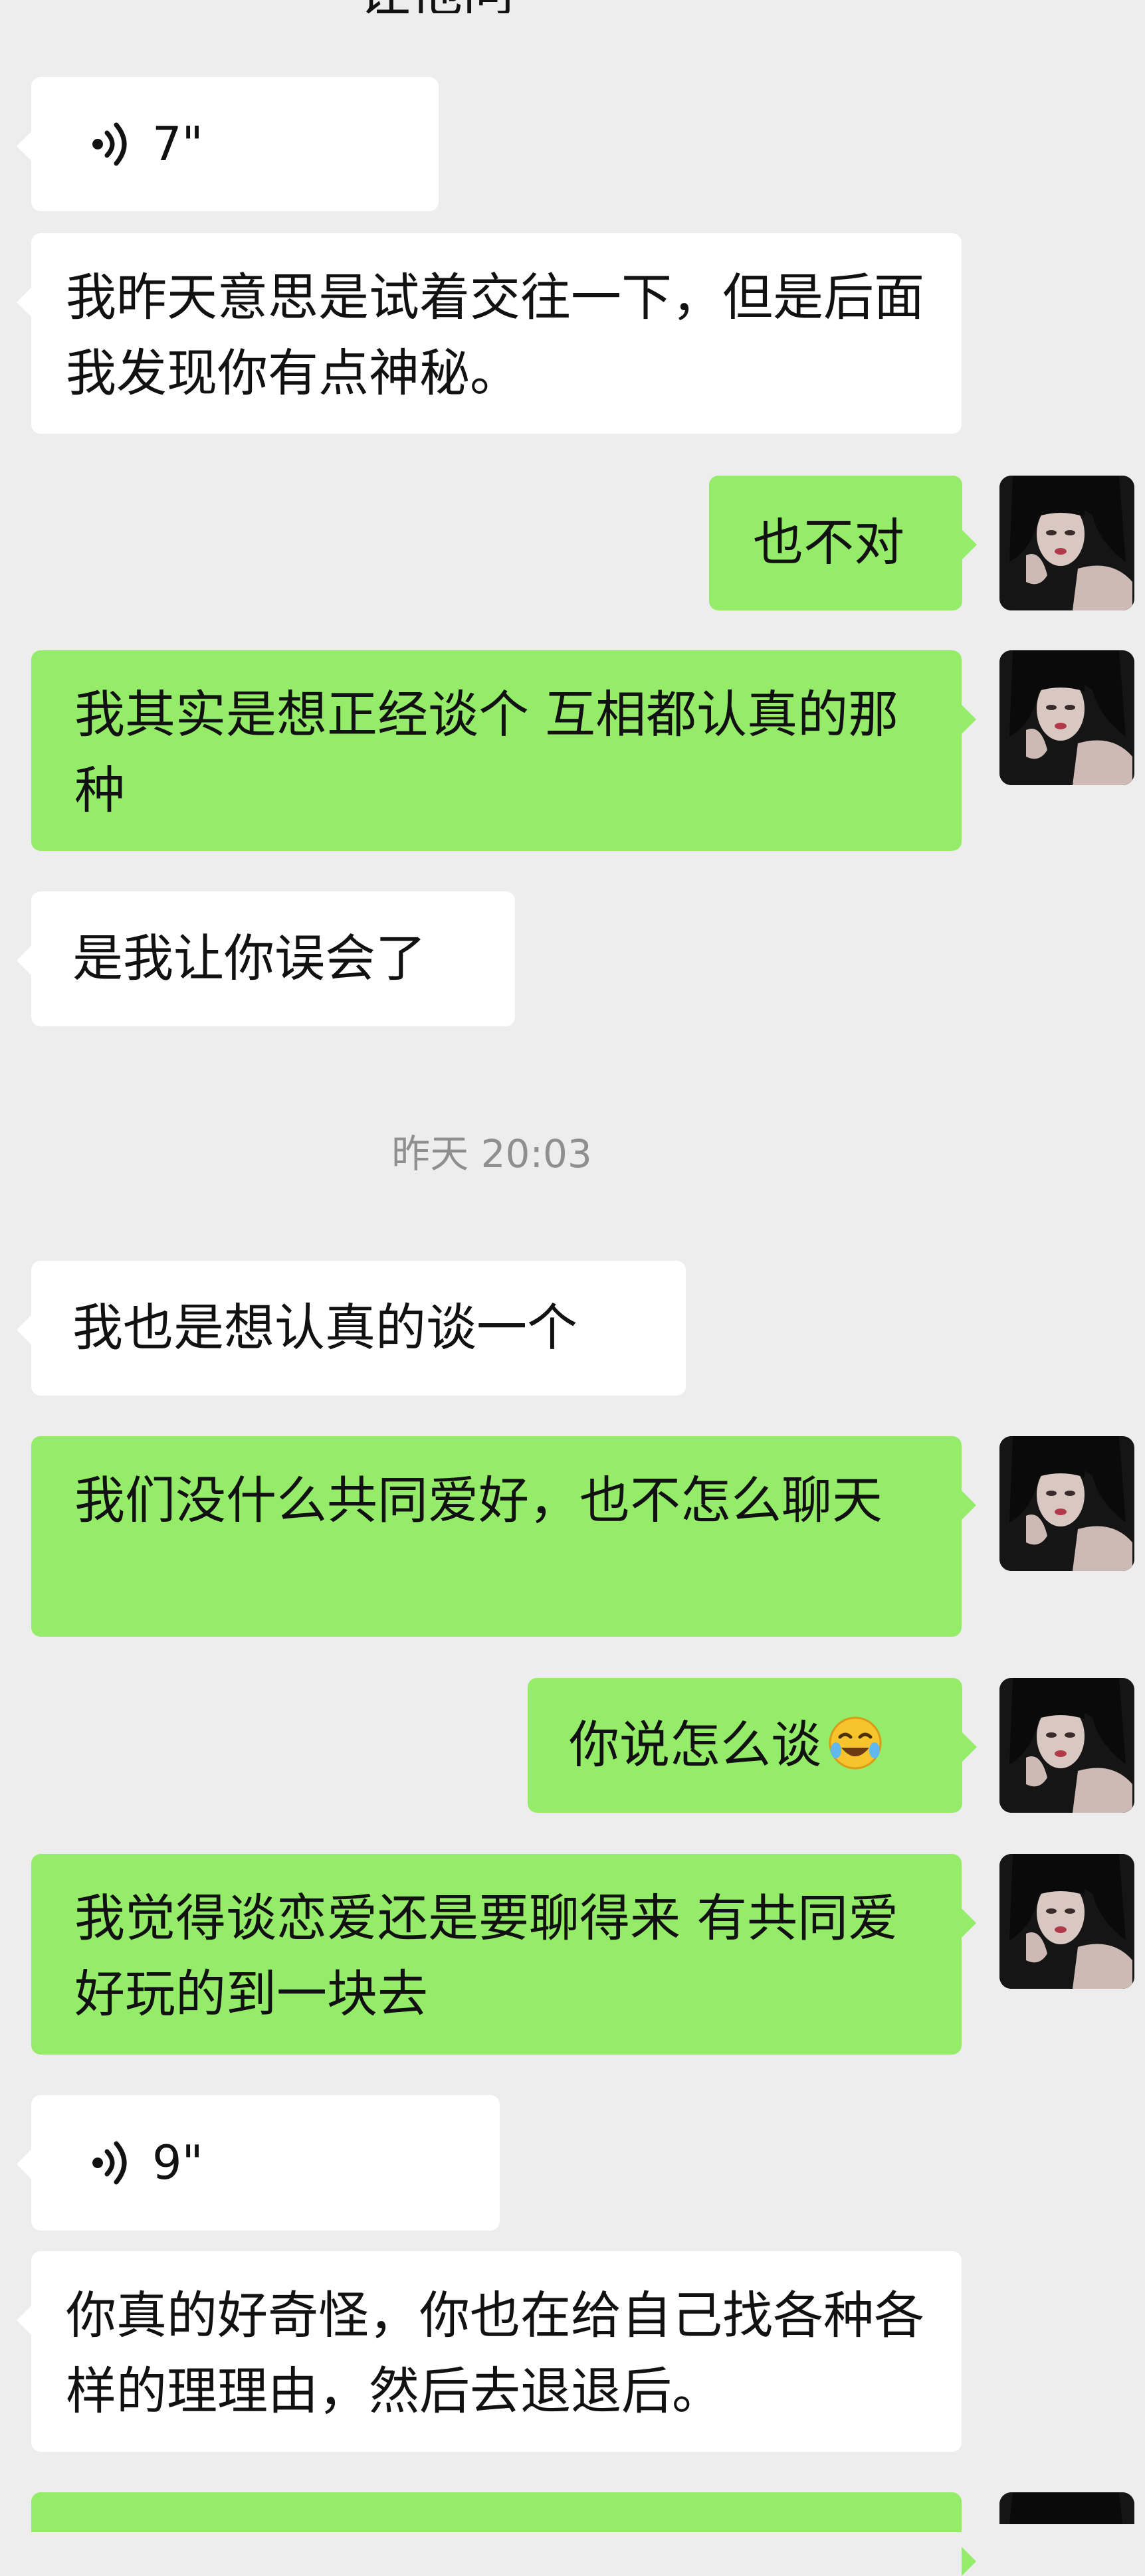 The height and width of the screenshot is (2576, 1145). Describe the element at coordinates (498, 6) in the screenshot. I see `chat-title-fragment: 让他问` at that location.